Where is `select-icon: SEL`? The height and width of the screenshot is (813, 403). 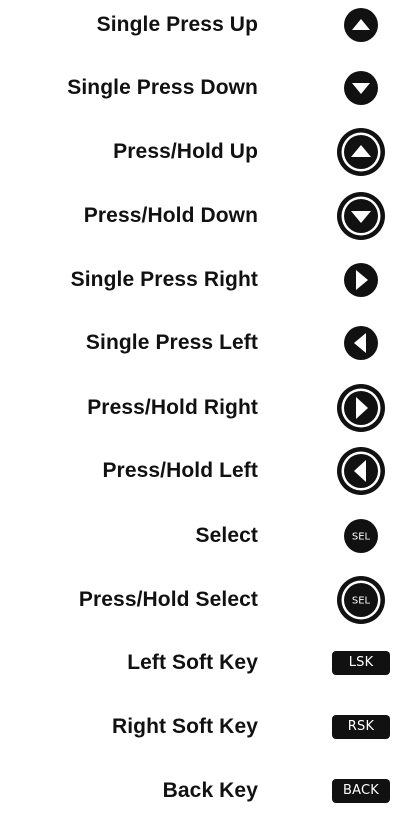
select-icon: SEL is located at coordinates (361, 536).